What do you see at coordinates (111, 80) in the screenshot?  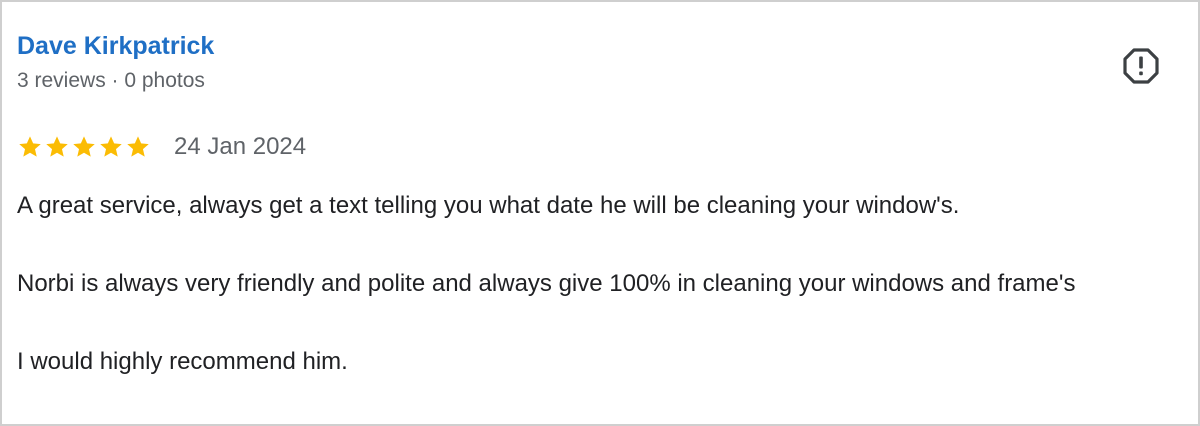 I see `reviewer-stats: 3 reviews · 0 photos` at bounding box center [111, 80].